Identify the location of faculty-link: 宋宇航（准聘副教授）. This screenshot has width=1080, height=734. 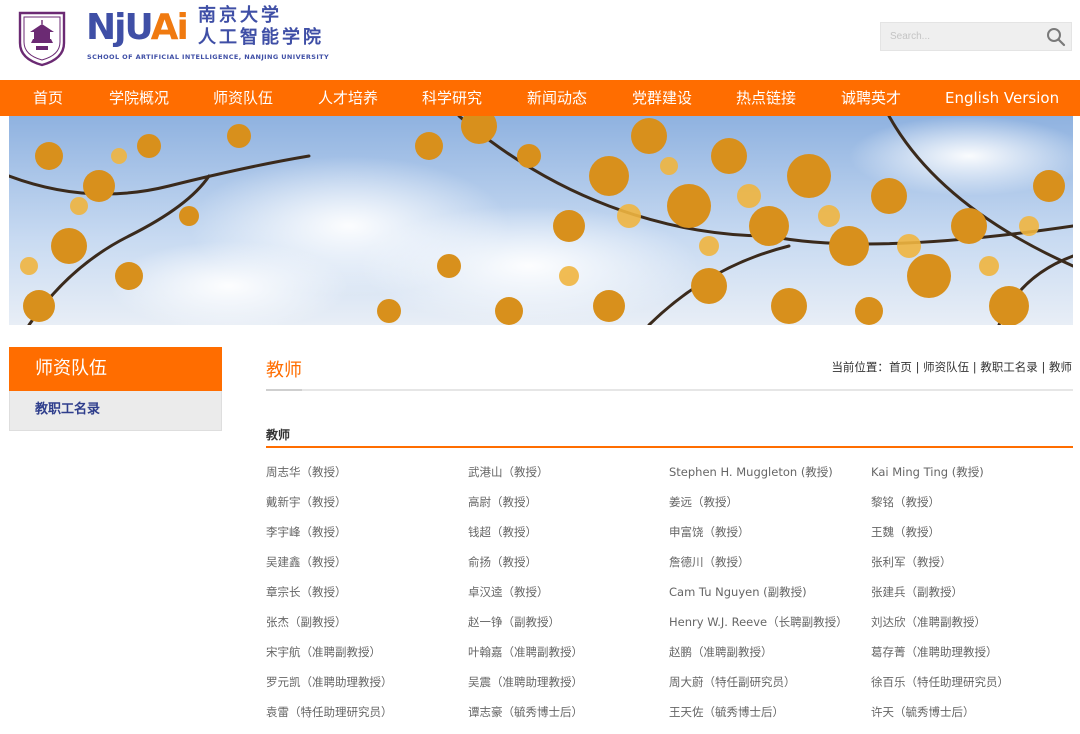
(323, 652).